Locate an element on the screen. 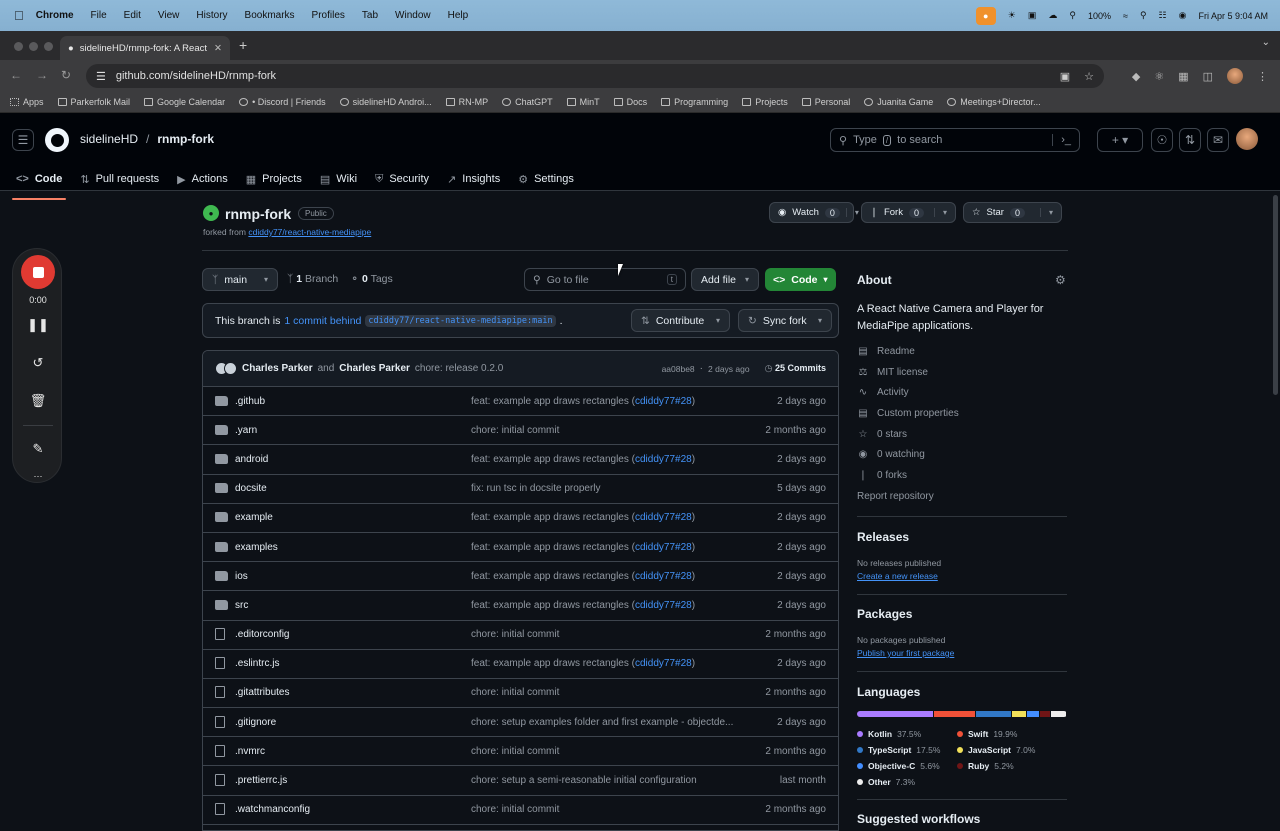  add-file-button: Add file ▾ is located at coordinates (725, 279).